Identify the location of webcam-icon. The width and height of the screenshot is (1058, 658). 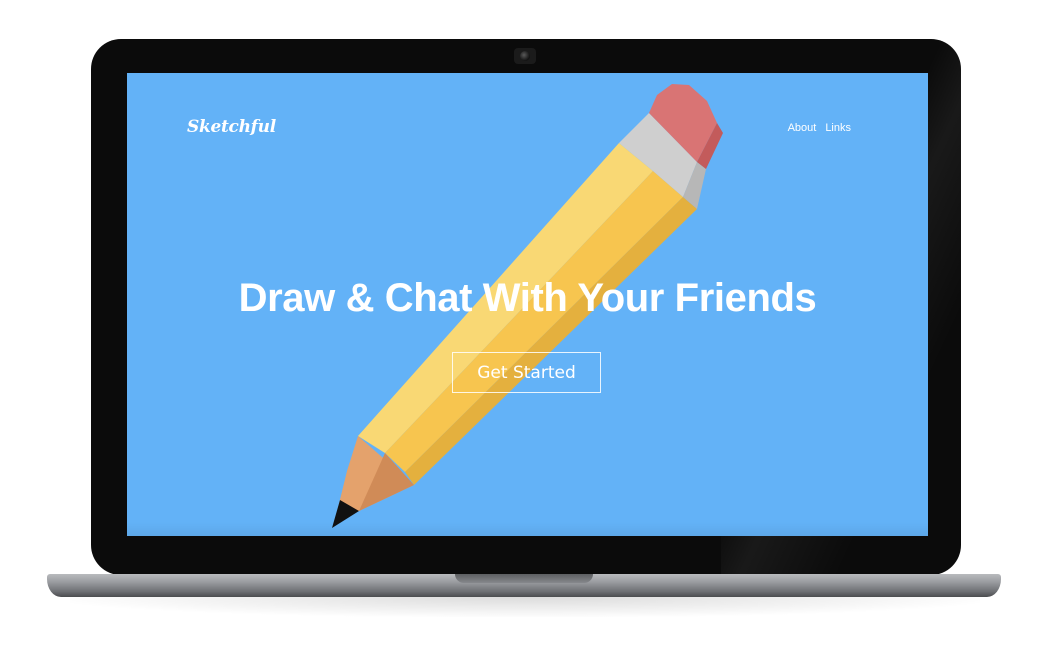
(525, 56).